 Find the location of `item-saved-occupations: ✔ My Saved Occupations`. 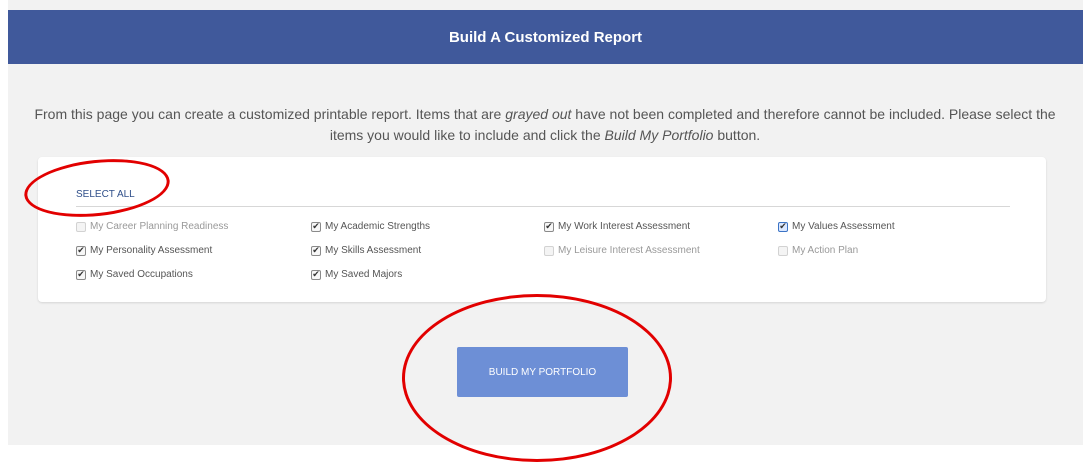

item-saved-occupations: ✔ My Saved Occupations is located at coordinates (134, 274).